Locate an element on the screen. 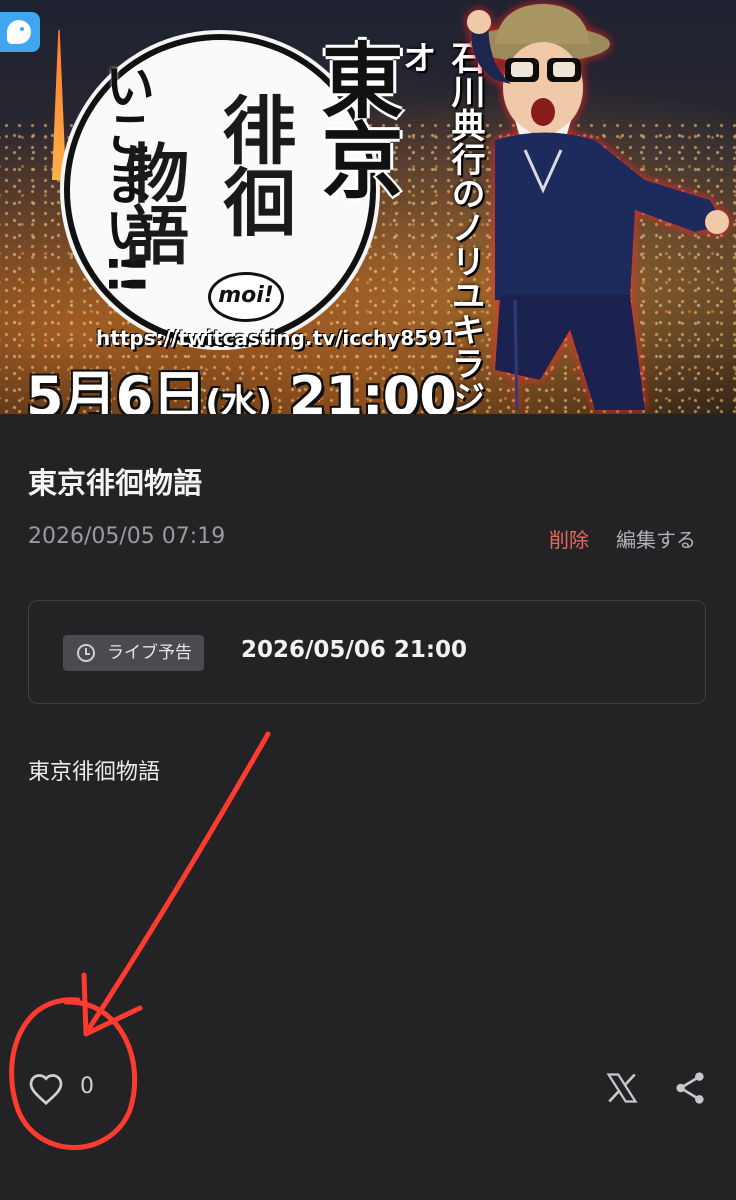 The height and width of the screenshot is (1200, 736). bird-eye-shape is located at coordinates (22, 29).